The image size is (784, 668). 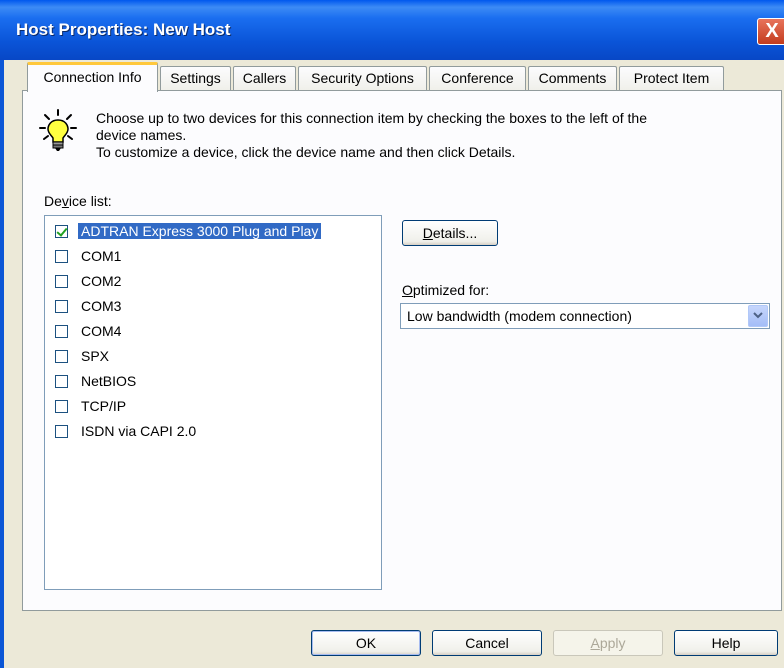 What do you see at coordinates (95, 356) in the screenshot?
I see `device-label-spx: SPX` at bounding box center [95, 356].